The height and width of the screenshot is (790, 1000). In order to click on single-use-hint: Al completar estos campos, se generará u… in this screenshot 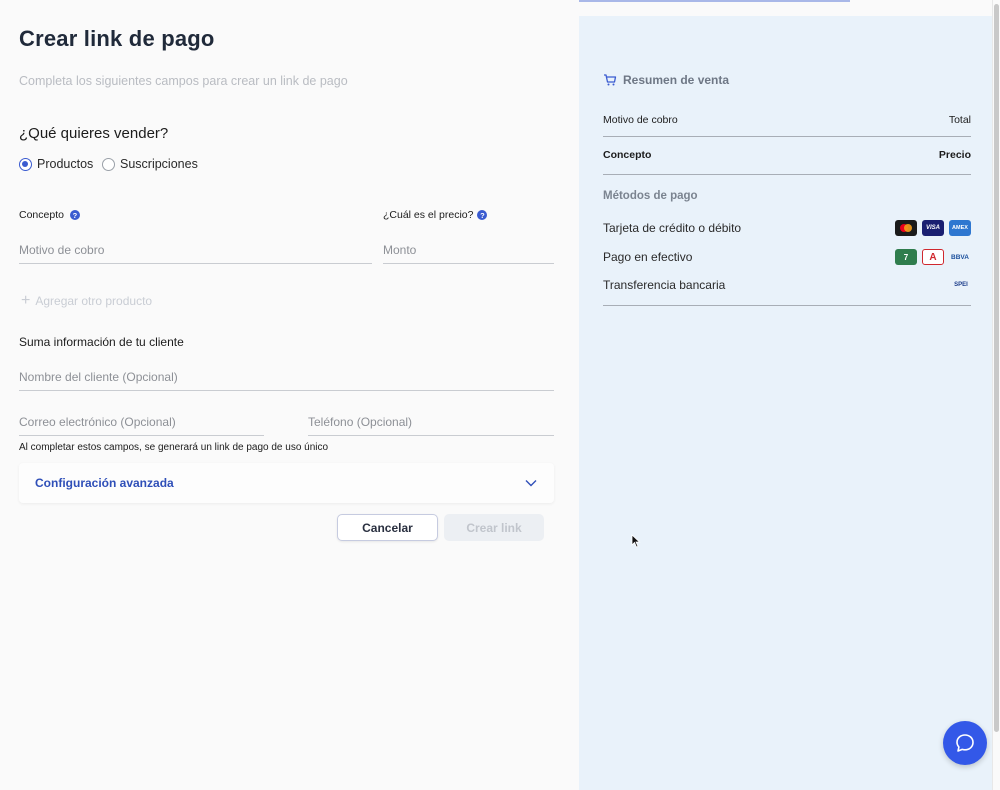, I will do `click(174, 447)`.